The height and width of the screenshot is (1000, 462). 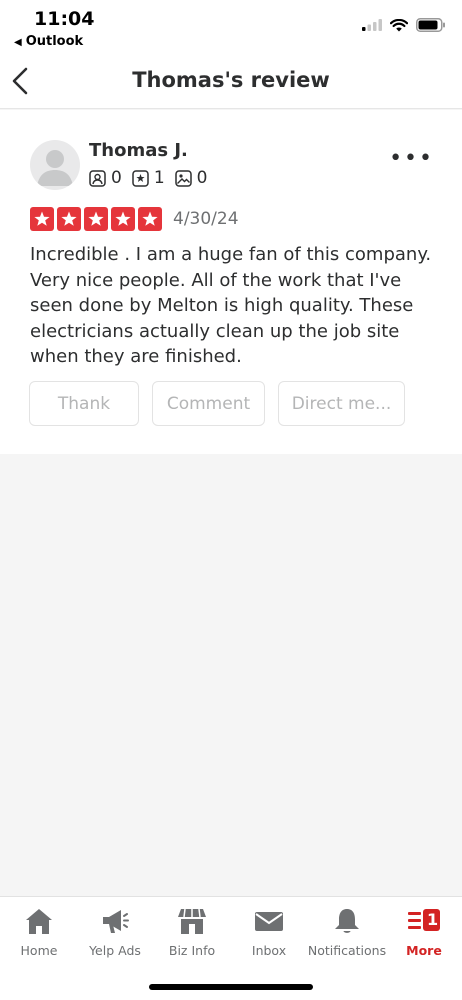 I want to click on back-triangle-icon: ◀, so click(x=18, y=42).